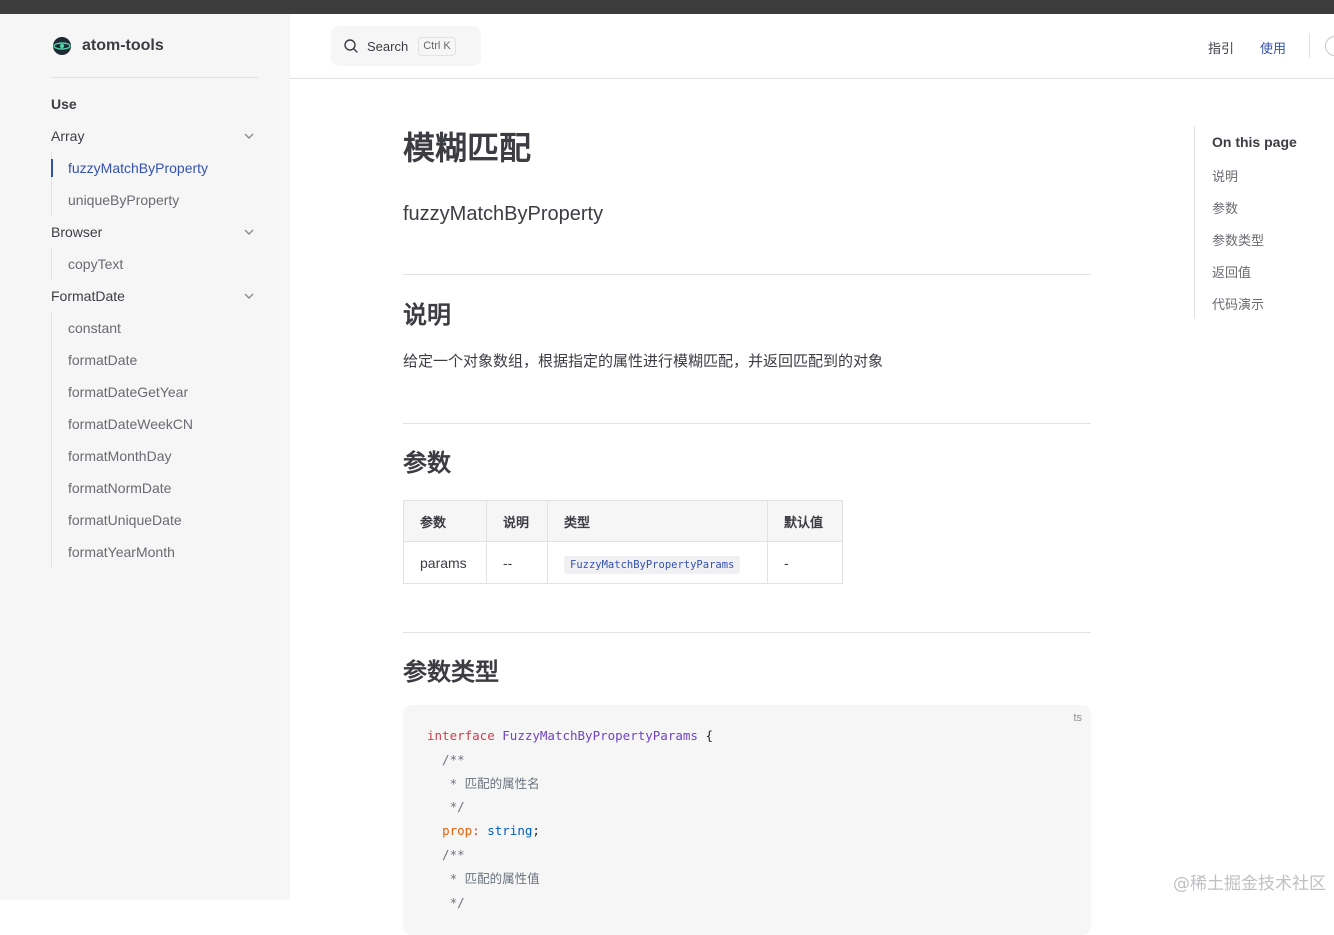 The width and height of the screenshot is (1334, 935). I want to click on table-cell: FuzzyMatchByPropertyParams, so click(657, 562).